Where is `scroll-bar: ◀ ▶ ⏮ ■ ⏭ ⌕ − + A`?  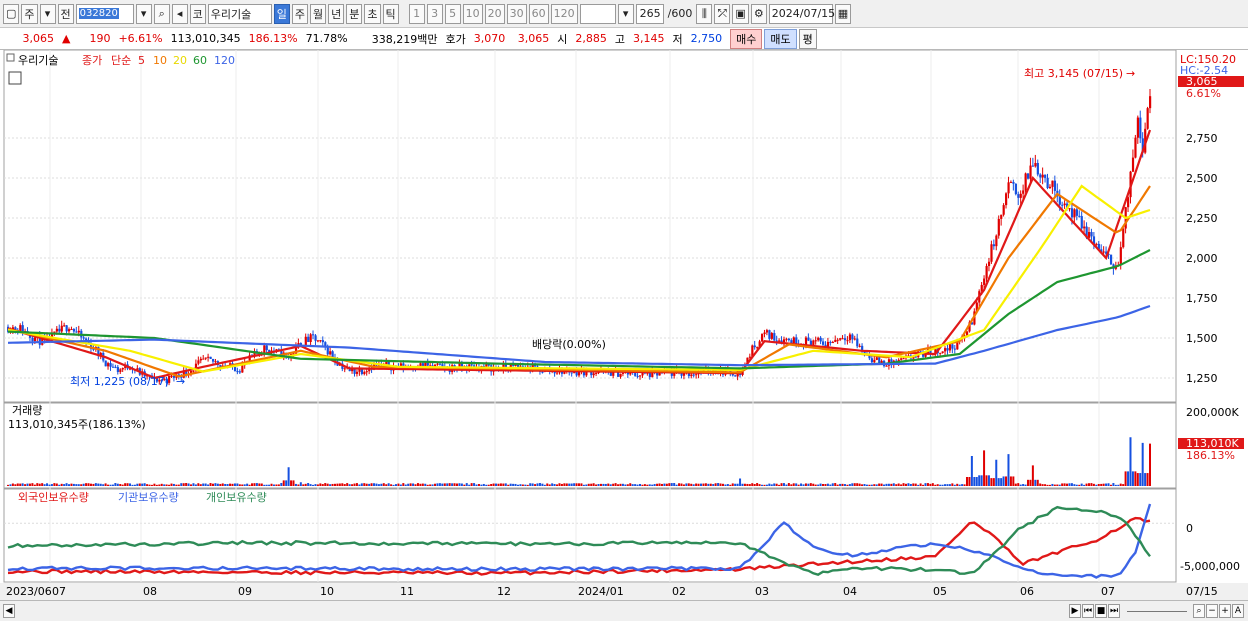
scroll-bar: ◀ ▶ ⏮ ■ ⏭ ⌕ − + A is located at coordinates (624, 610).